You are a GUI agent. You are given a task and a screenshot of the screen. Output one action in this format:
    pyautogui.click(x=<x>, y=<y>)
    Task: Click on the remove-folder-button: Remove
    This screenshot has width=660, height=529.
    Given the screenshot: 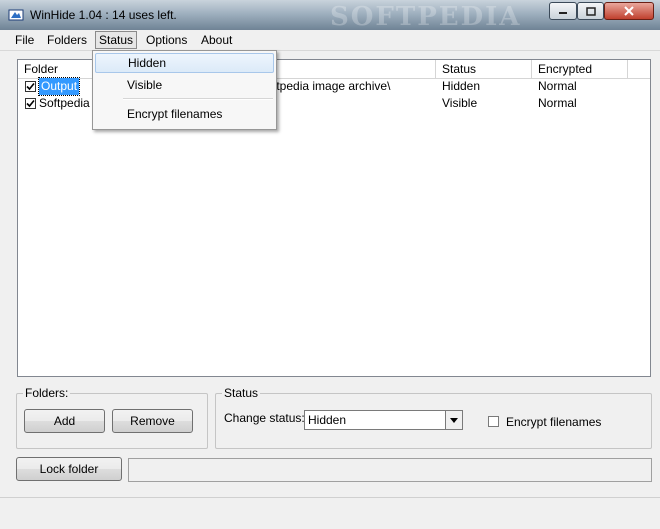 What is the action you would take?
    pyautogui.click(x=152, y=421)
    